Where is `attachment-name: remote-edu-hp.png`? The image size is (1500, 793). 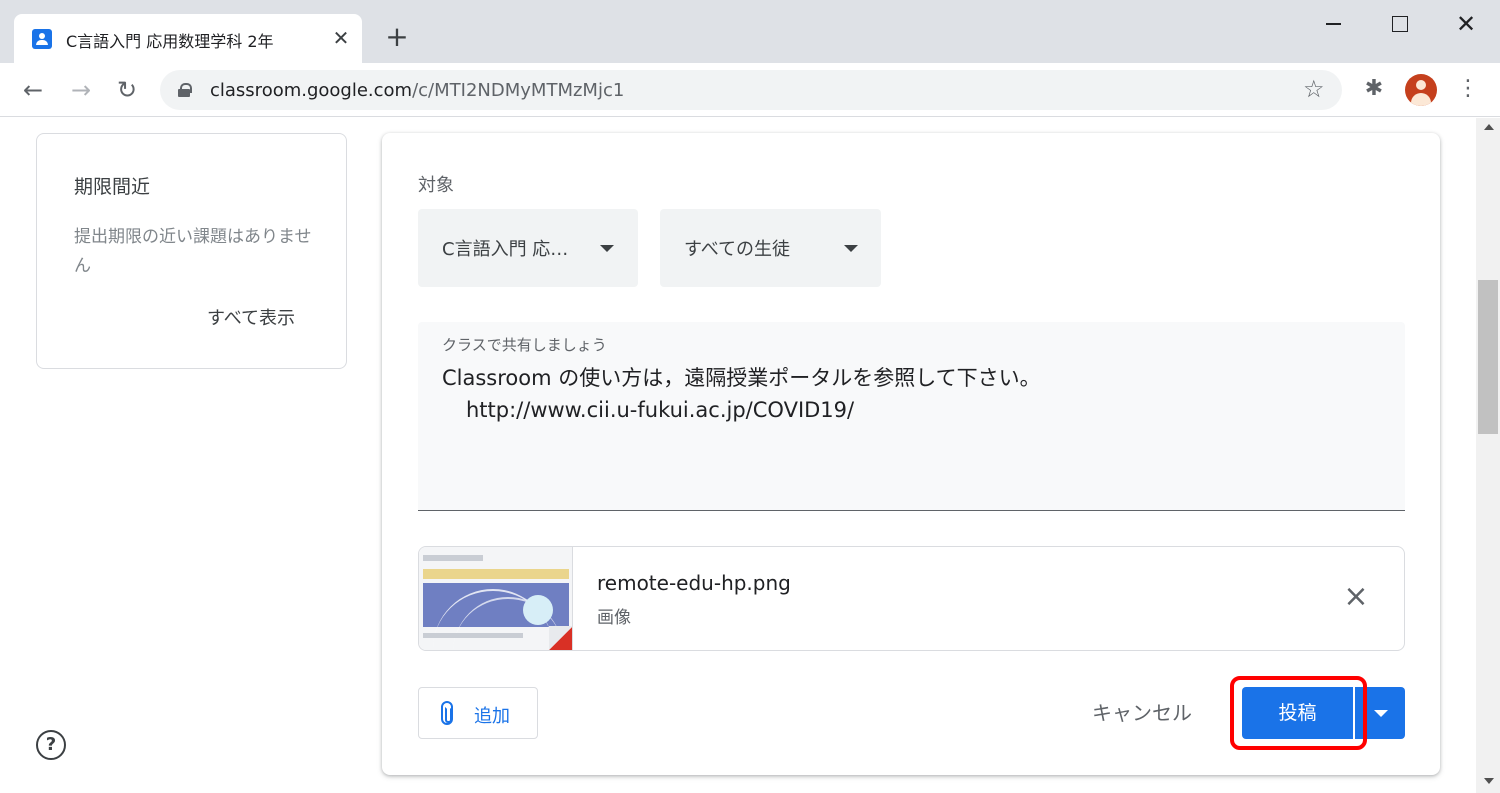
attachment-name: remote-edu-hp.png is located at coordinates (694, 583).